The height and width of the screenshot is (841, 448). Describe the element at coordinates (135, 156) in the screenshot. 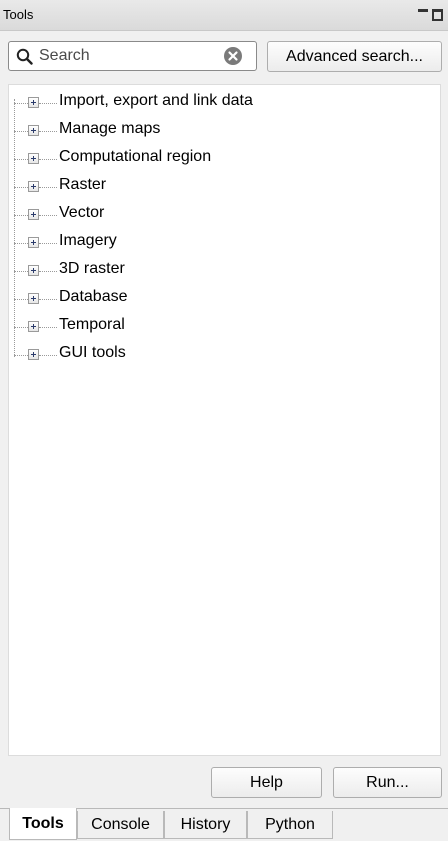

I see `tree-item-label: Computational region` at that location.